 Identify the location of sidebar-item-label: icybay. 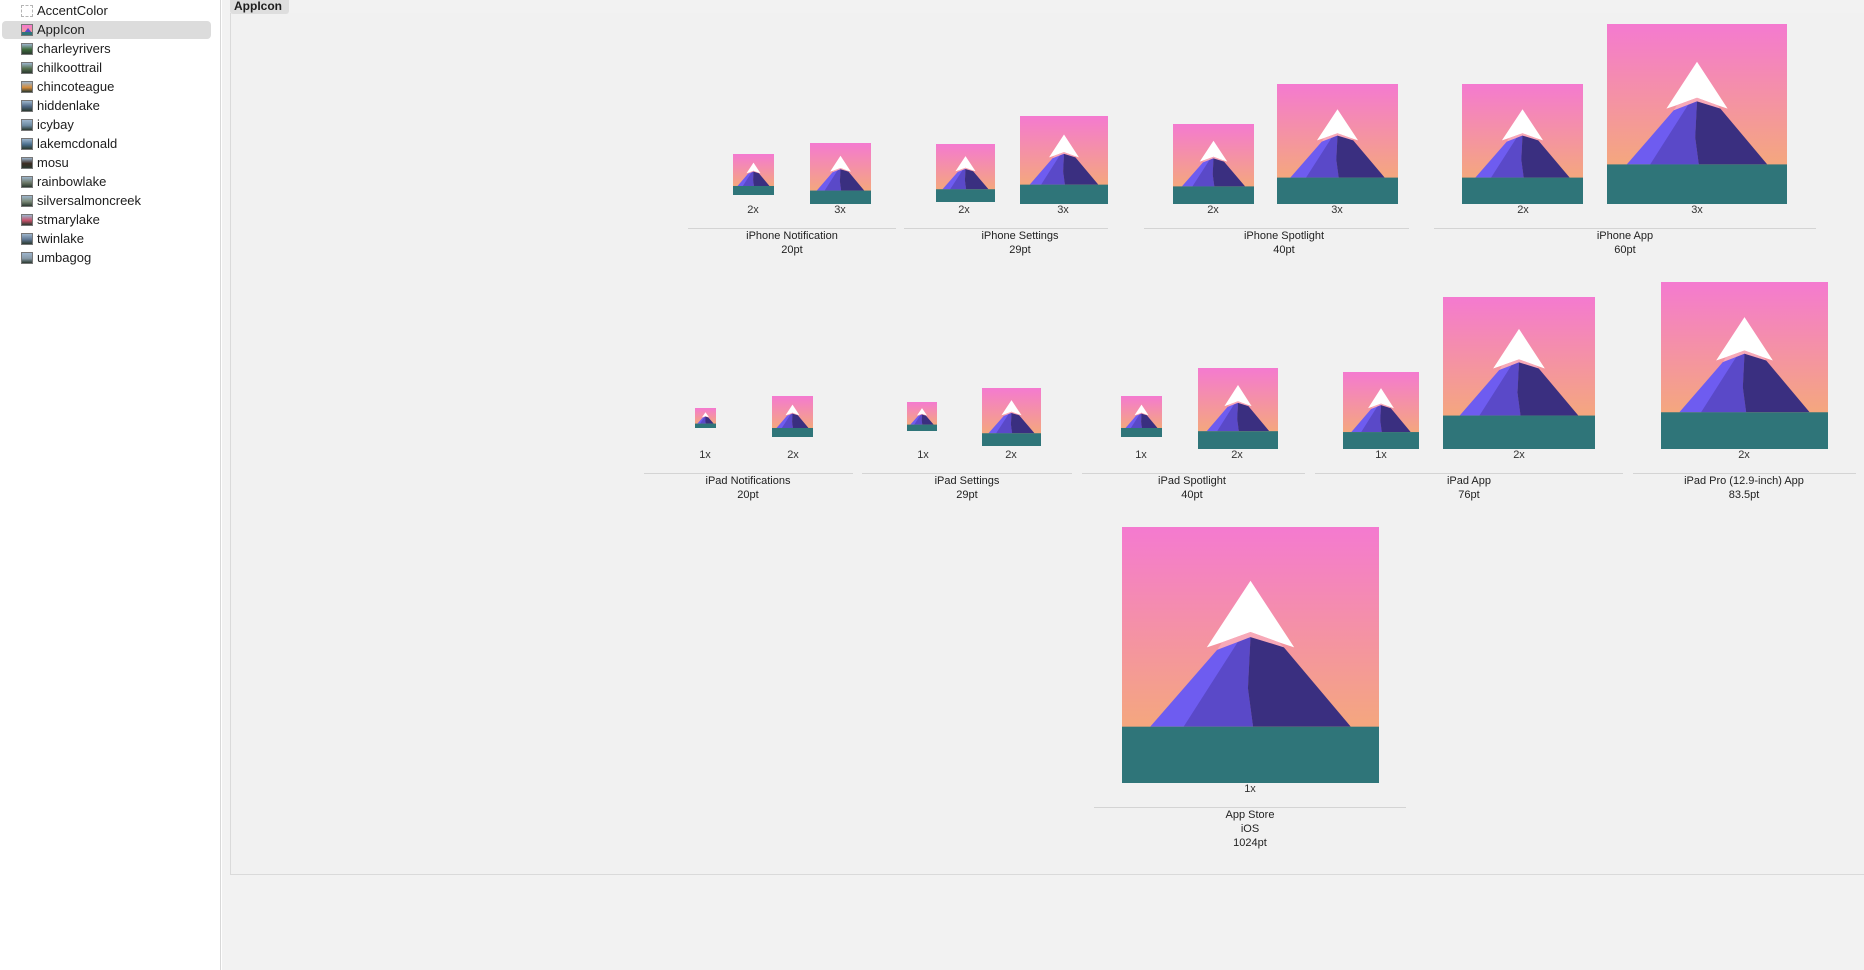
(55, 124).